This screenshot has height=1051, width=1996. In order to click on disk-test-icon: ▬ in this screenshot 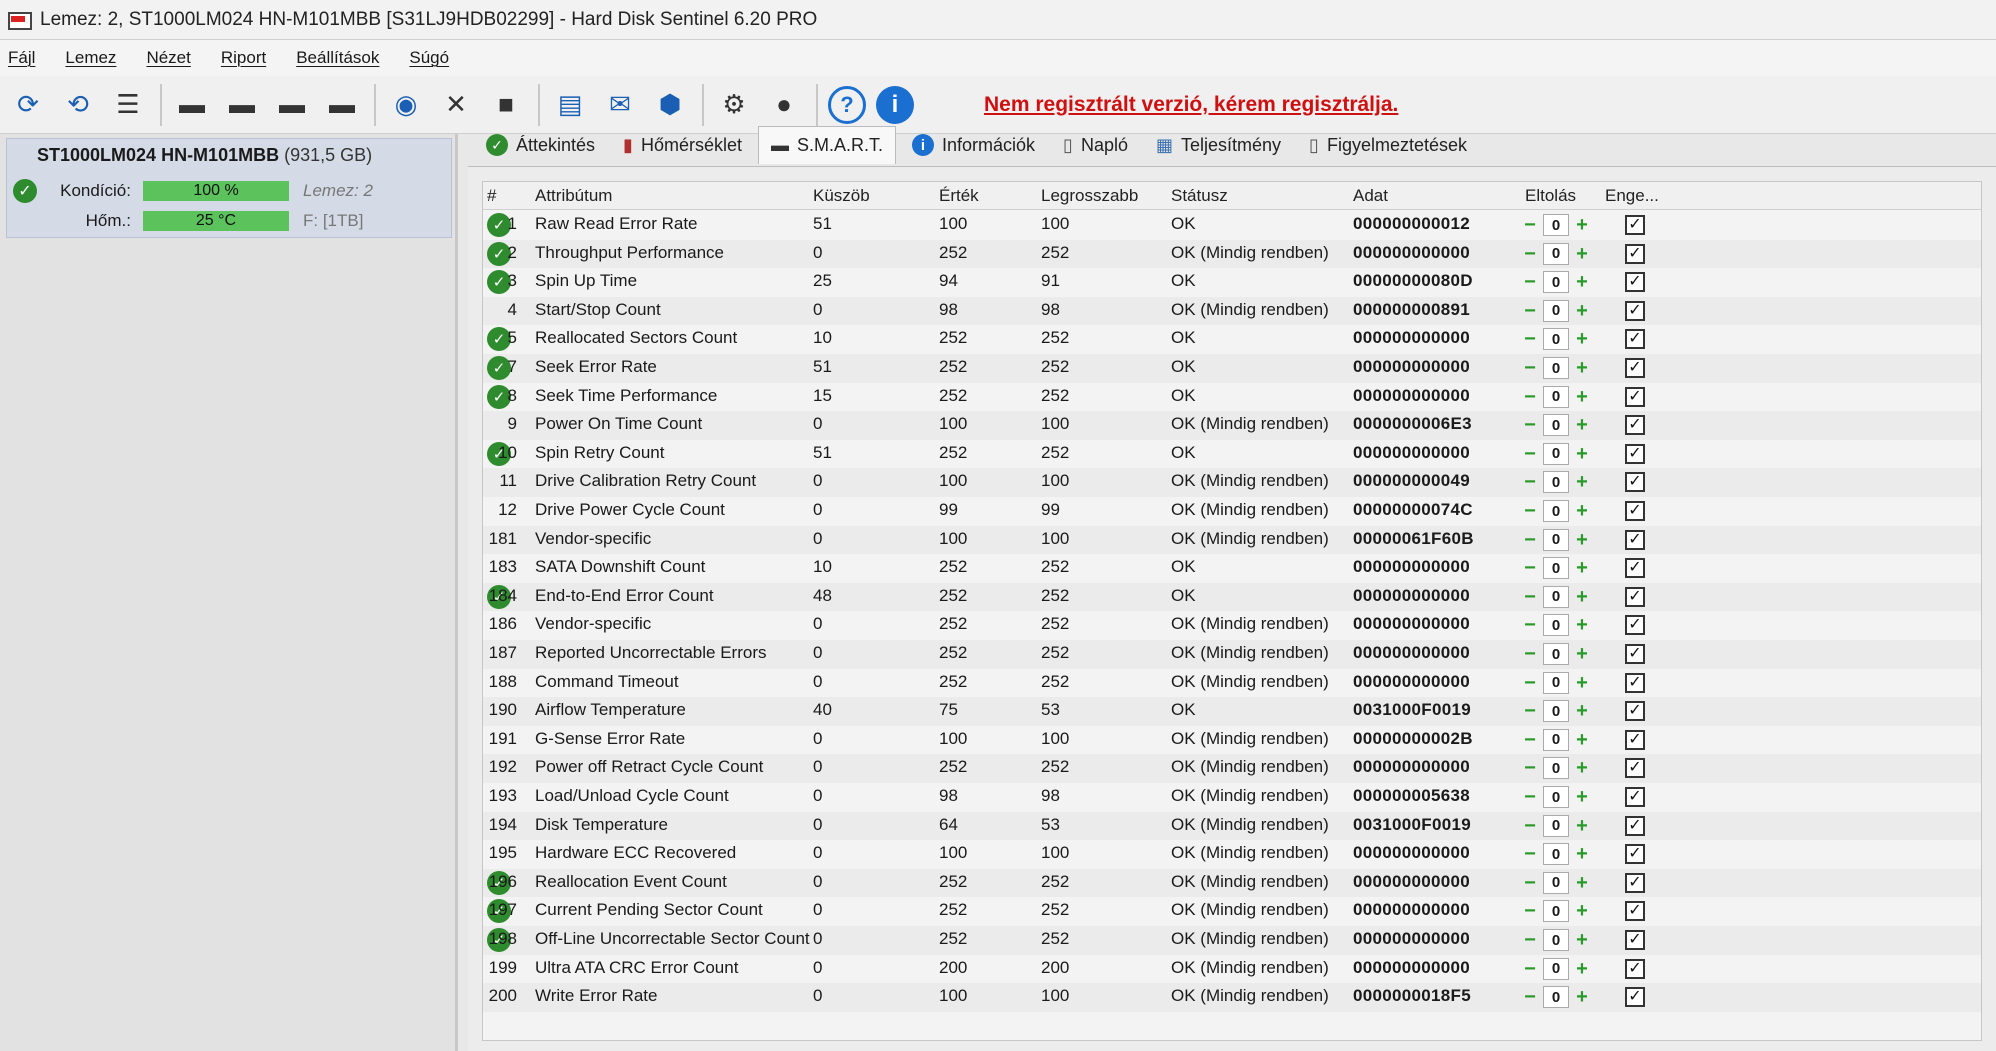, I will do `click(192, 105)`.